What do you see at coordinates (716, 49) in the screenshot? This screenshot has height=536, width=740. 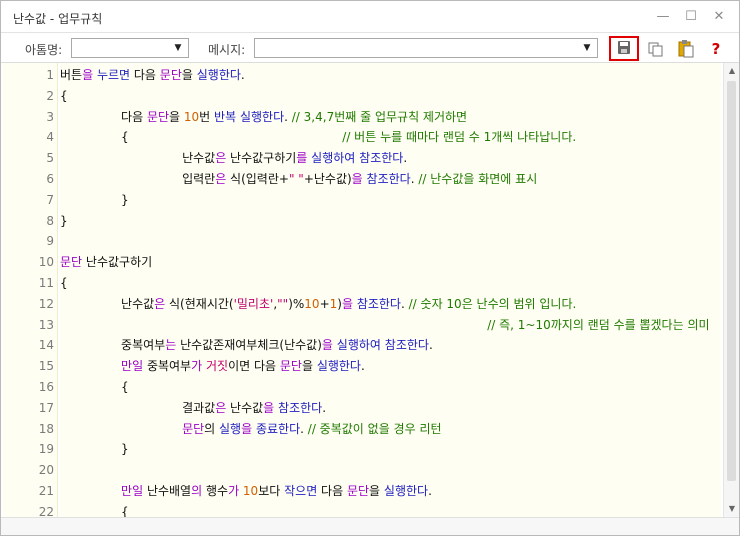 I see `help-button: ?` at bounding box center [716, 49].